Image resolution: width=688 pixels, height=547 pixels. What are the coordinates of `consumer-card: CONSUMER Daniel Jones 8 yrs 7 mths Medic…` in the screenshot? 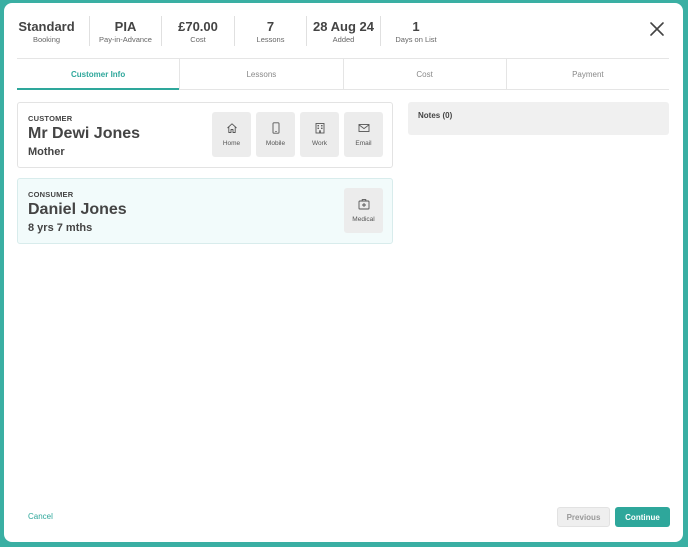 It's located at (205, 211).